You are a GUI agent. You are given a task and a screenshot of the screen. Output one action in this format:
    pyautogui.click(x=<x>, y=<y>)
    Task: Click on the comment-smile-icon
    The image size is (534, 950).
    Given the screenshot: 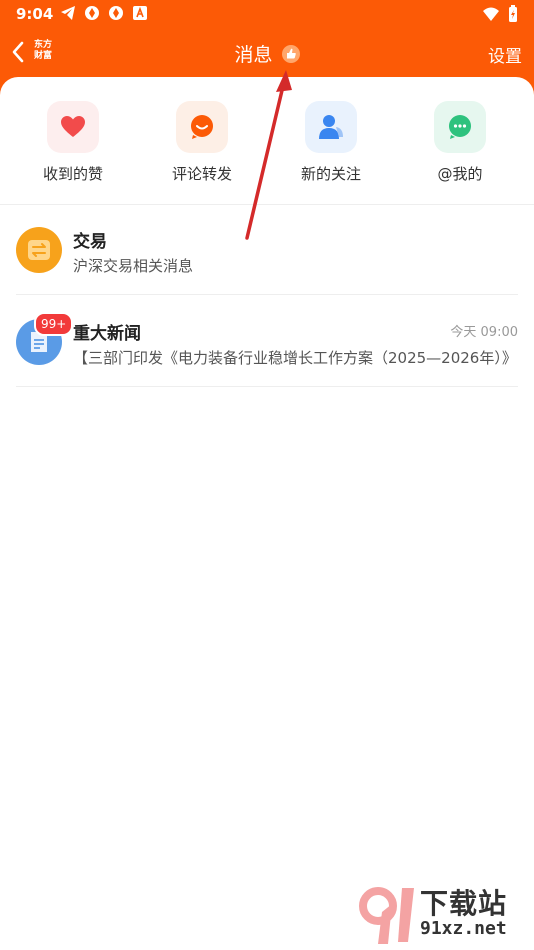 What is the action you would take?
    pyautogui.click(x=202, y=127)
    